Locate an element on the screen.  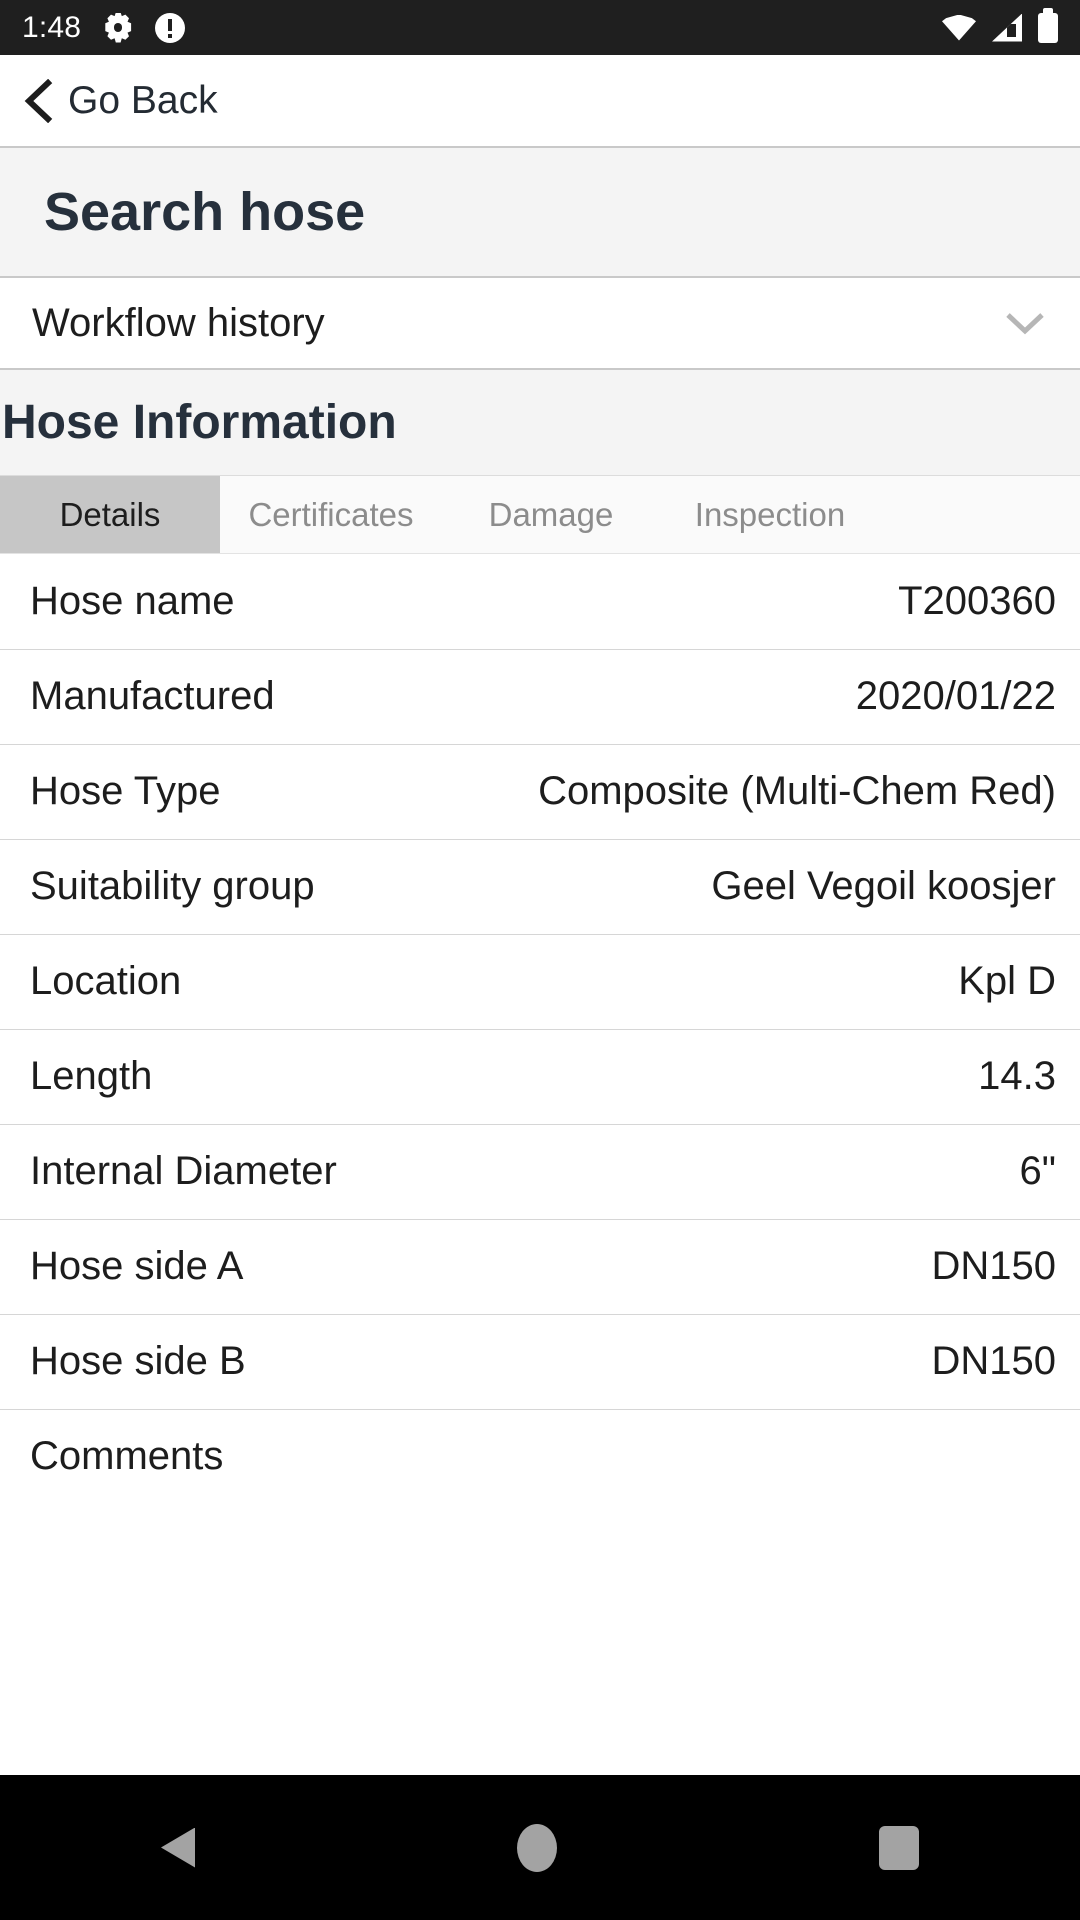
status-bar-right is located at coordinates (1000, 25).